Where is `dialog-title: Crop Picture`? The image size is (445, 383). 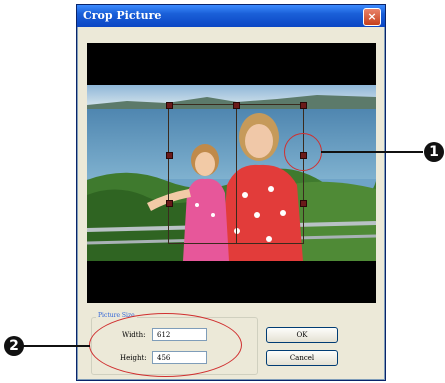
dialog-title: Crop Picture is located at coordinates (122, 15).